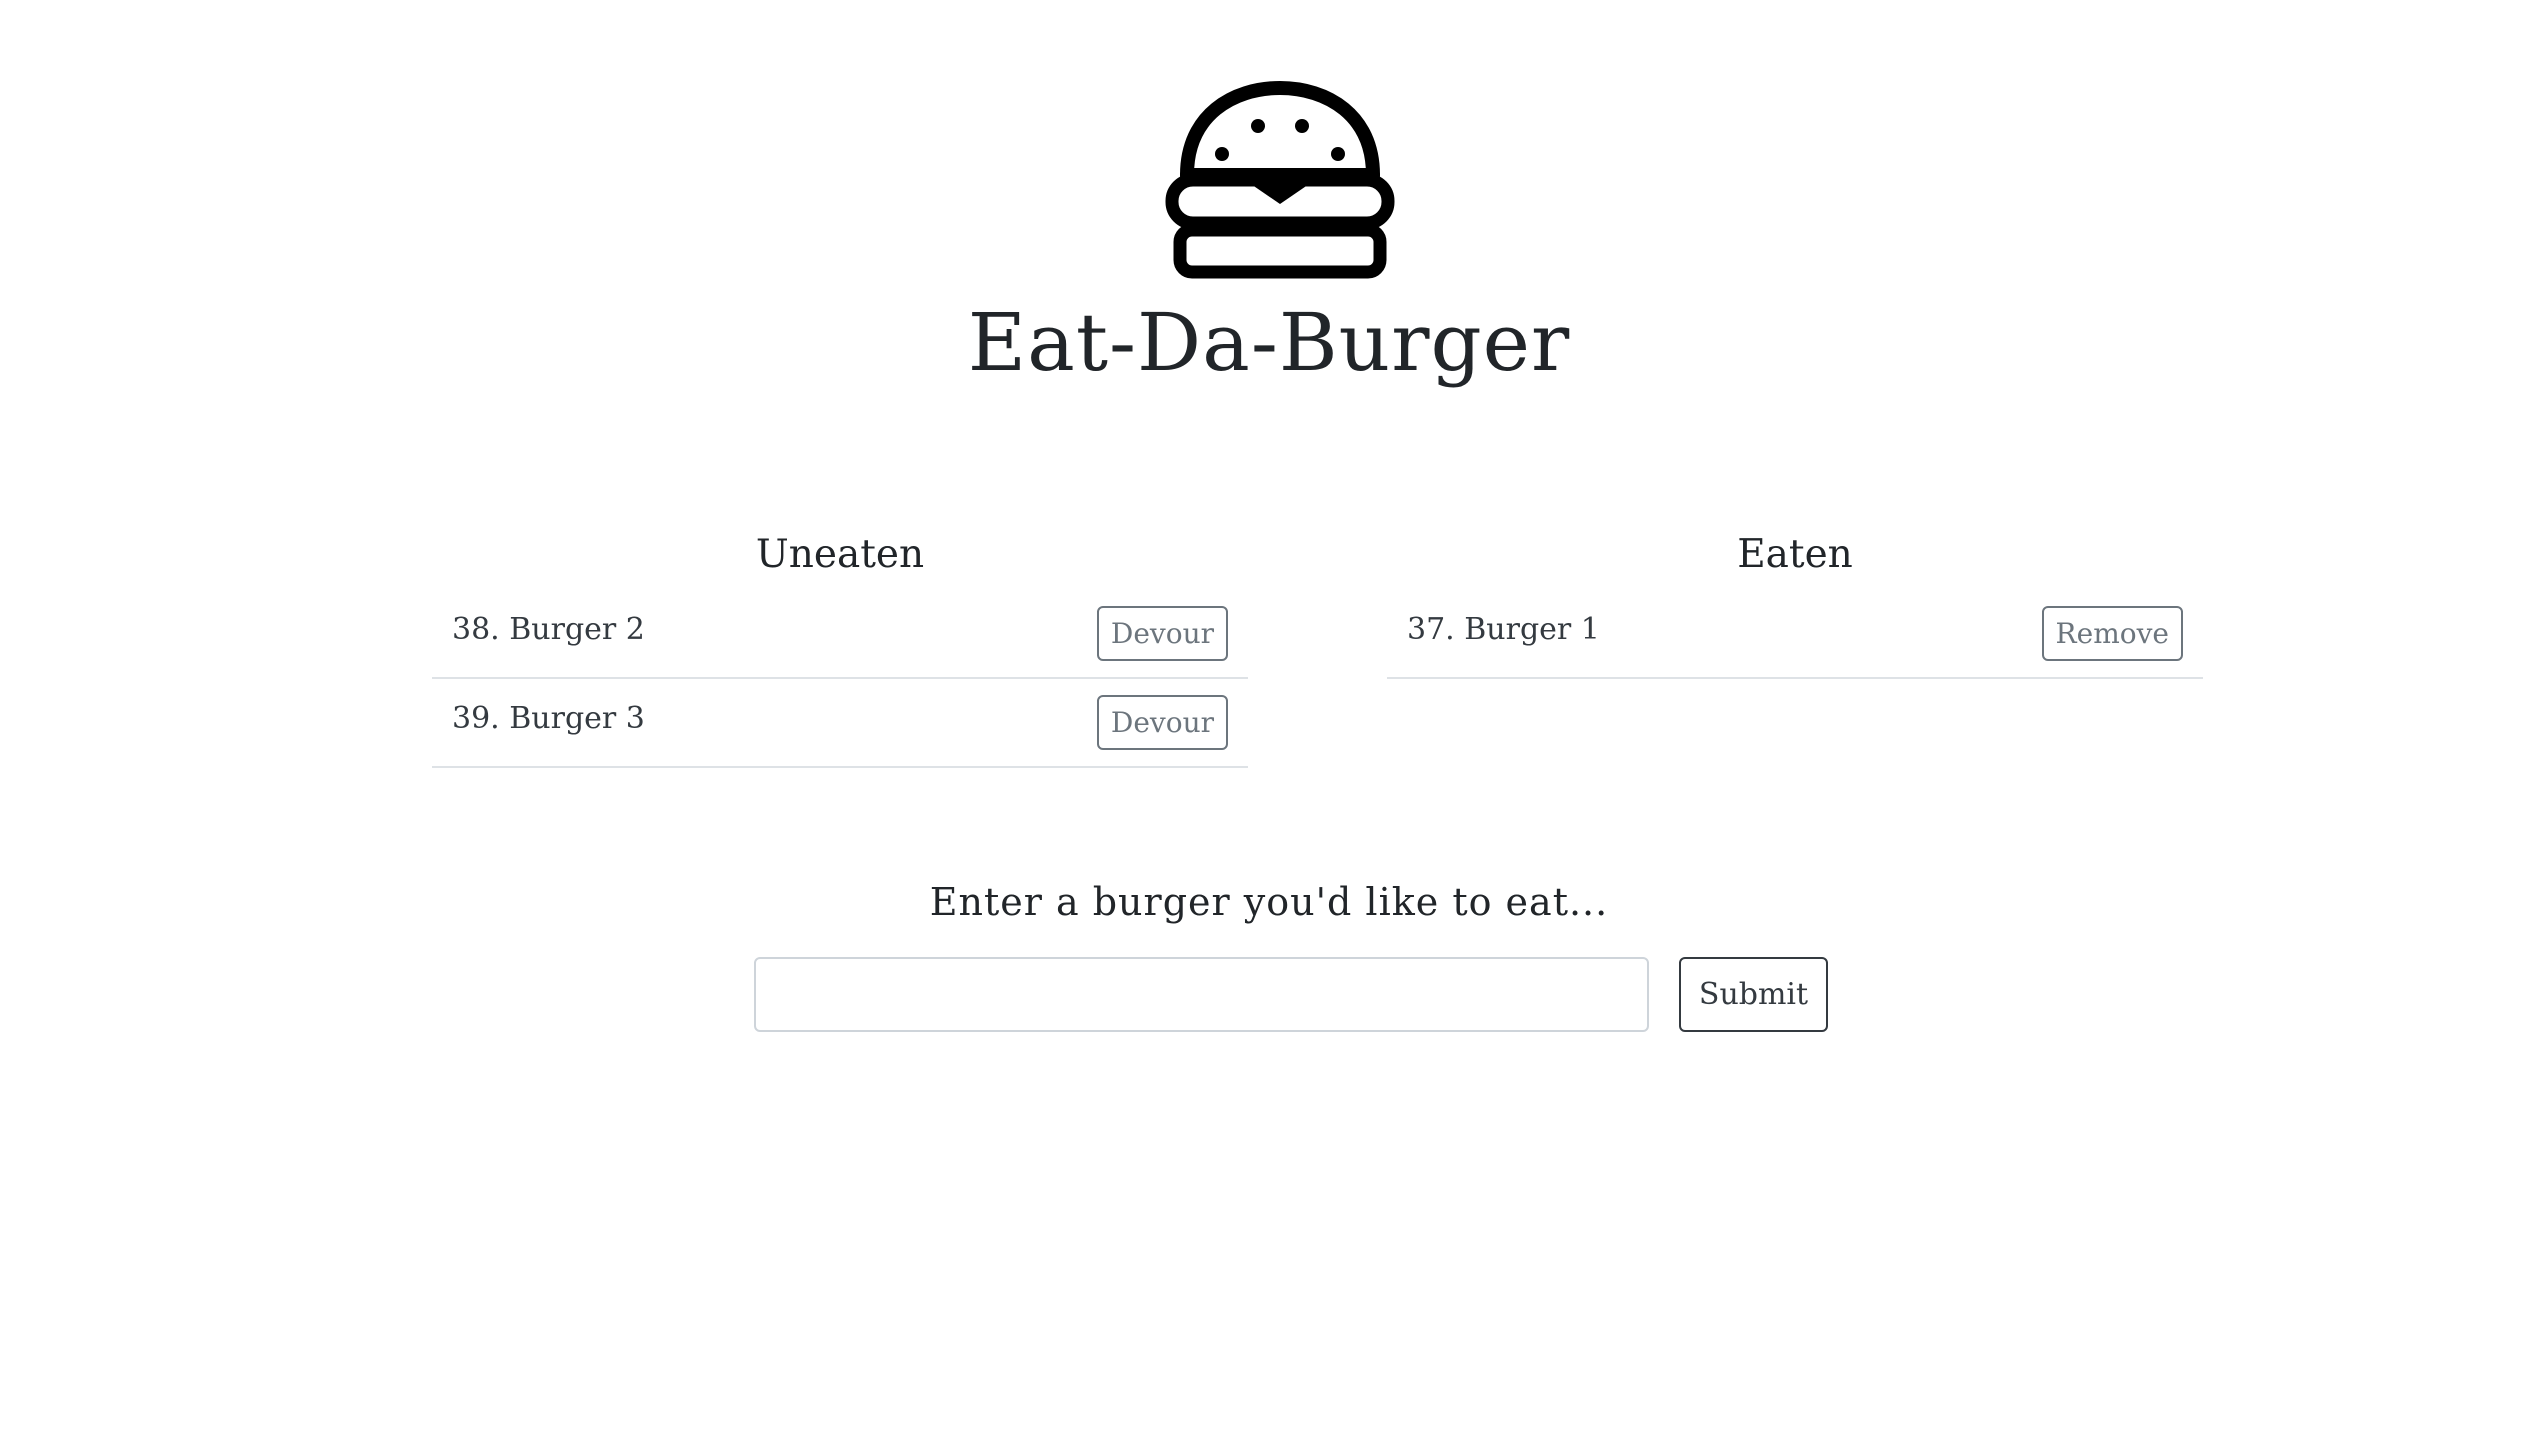 This screenshot has width=2538, height=1438. Describe the element at coordinates (1269, 342) in the screenshot. I see `app-title: Eat-Da-Burger` at that location.